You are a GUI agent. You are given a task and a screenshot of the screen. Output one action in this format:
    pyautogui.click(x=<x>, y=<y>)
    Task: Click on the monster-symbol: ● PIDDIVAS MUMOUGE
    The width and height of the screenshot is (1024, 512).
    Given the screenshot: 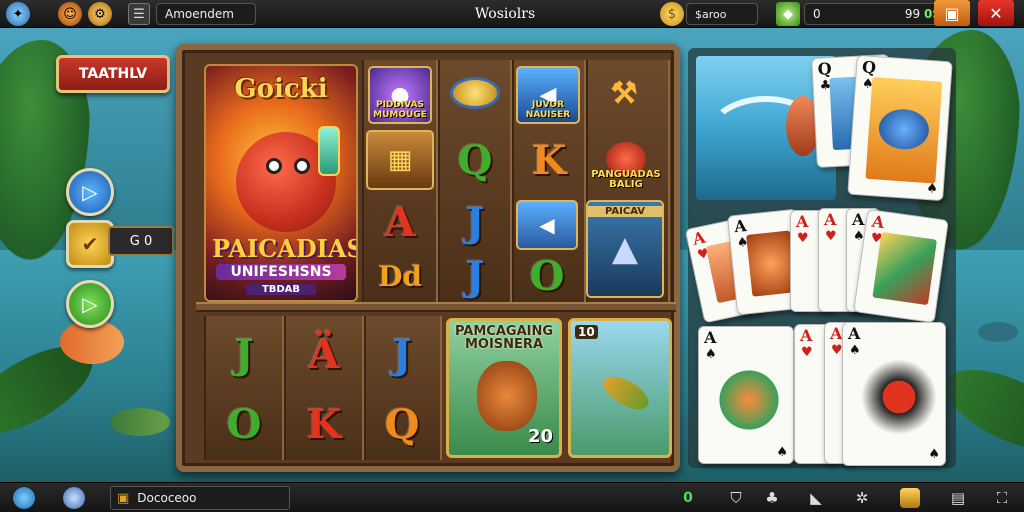 What is the action you would take?
    pyautogui.click(x=400, y=95)
    